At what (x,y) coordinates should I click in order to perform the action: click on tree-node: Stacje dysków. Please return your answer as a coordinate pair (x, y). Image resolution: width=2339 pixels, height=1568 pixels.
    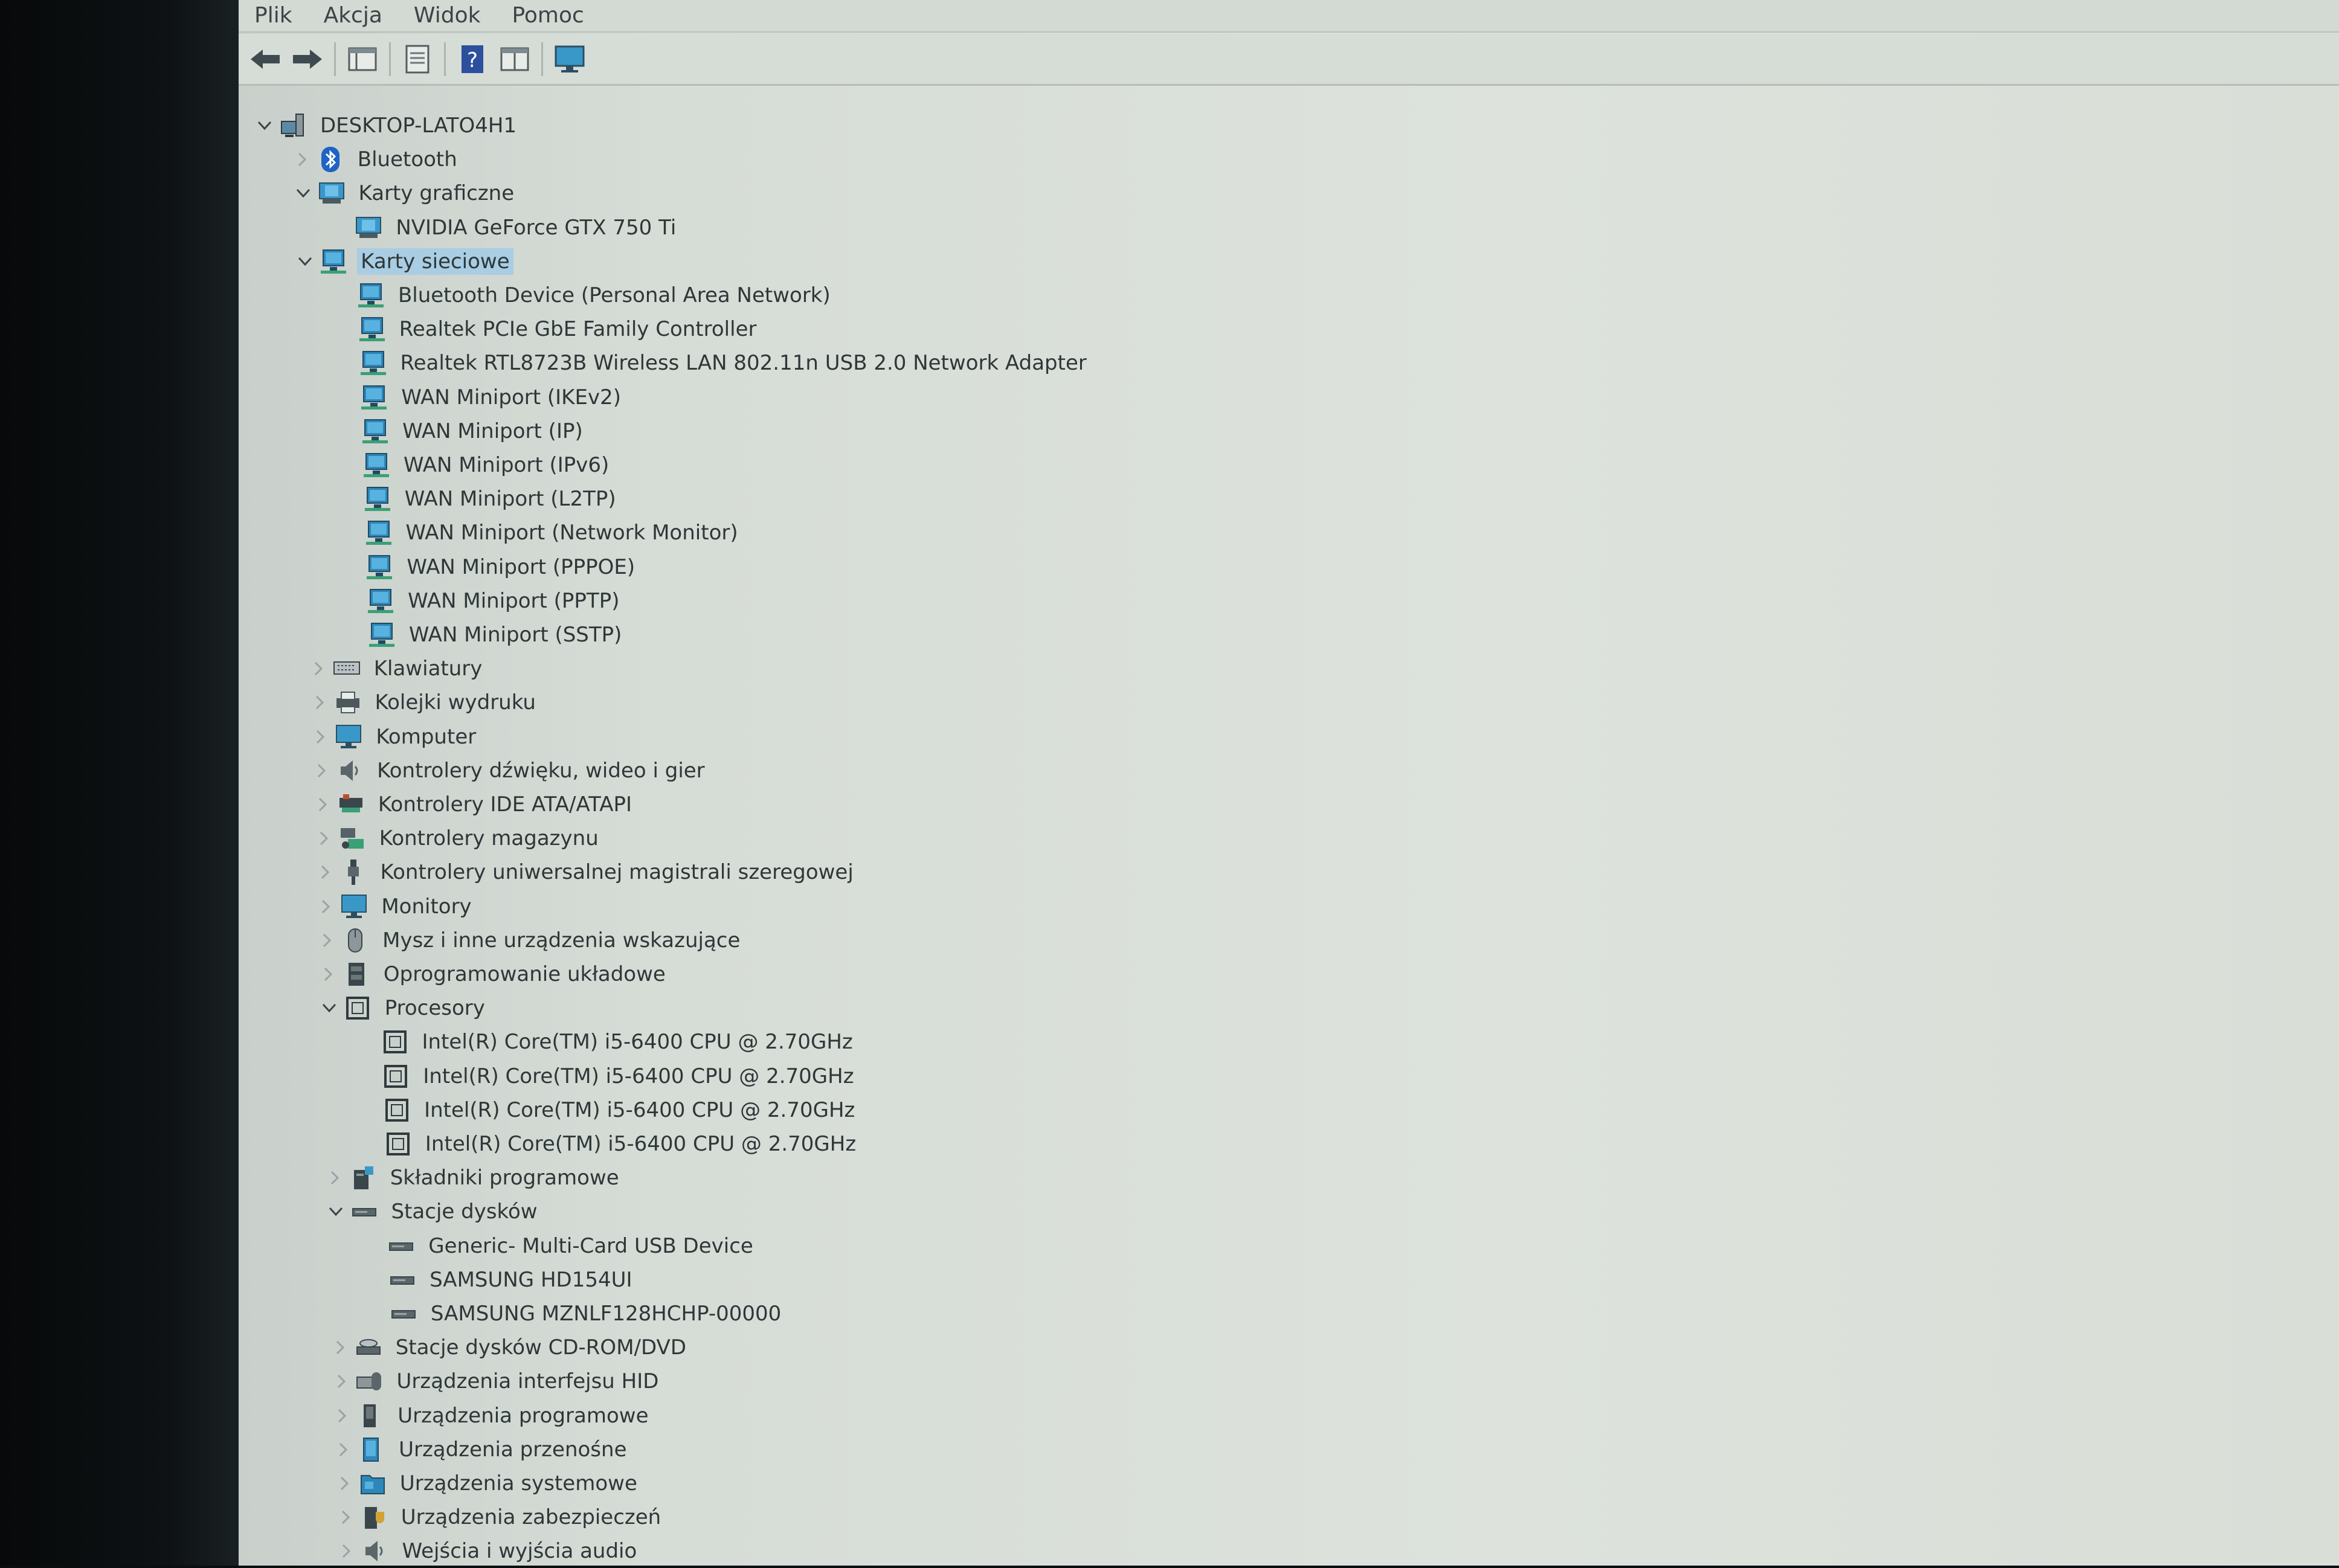
    Looking at the image, I should click on (432, 1212).